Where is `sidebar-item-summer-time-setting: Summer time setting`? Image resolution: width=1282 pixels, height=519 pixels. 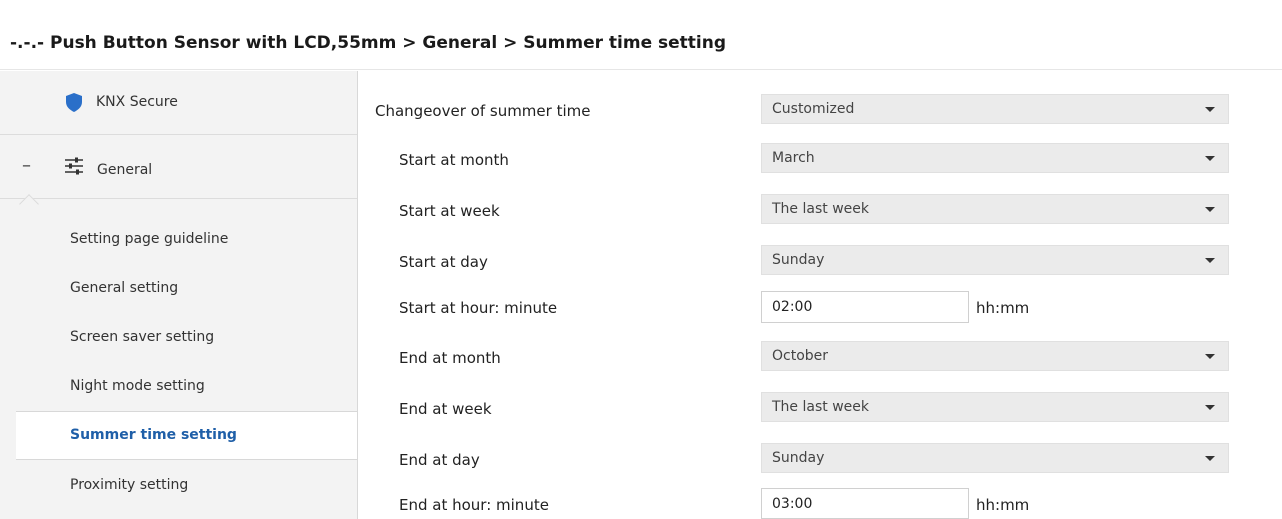 sidebar-item-summer-time-setting: Summer time setting is located at coordinates (186, 435).